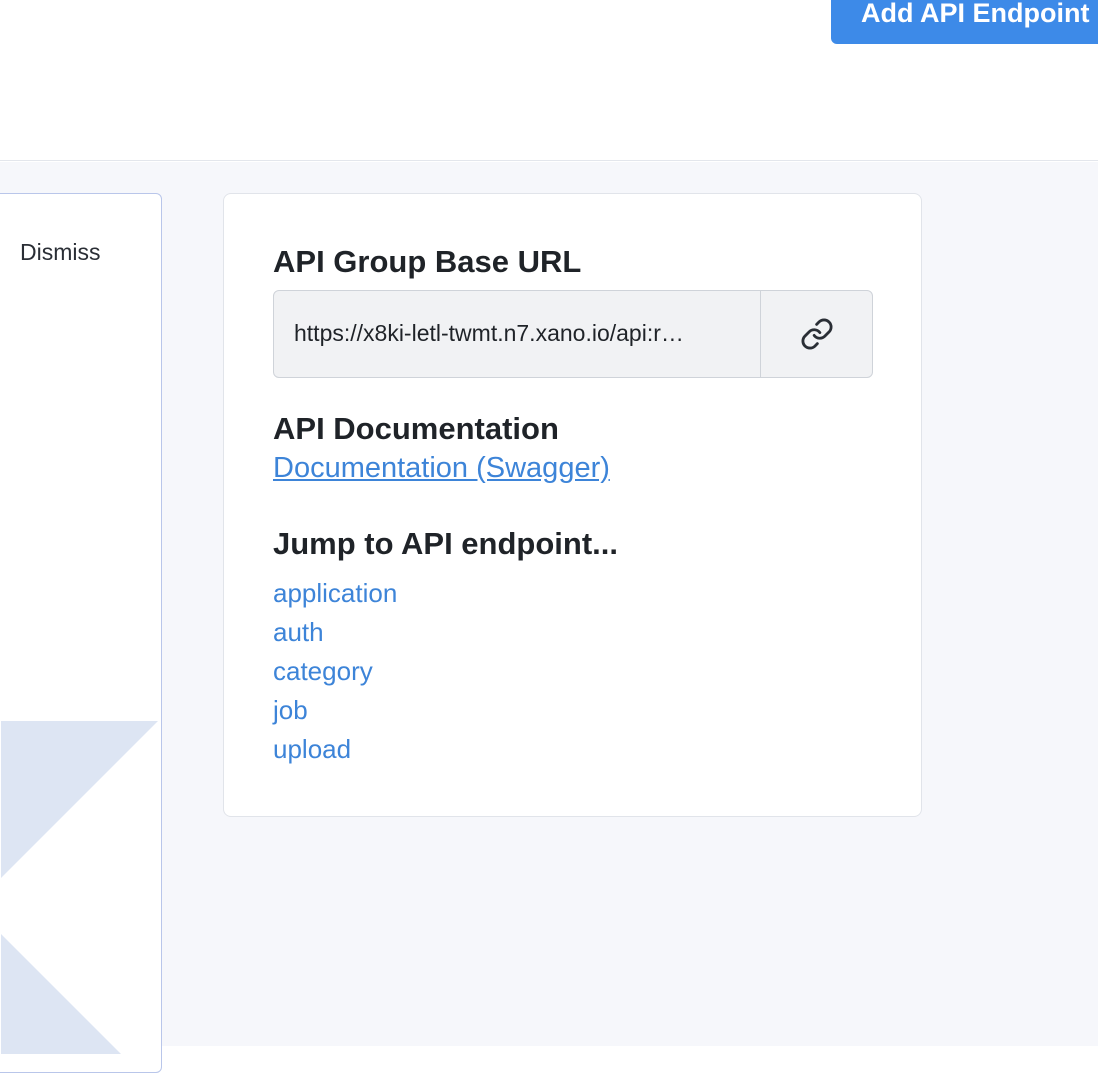 This screenshot has height=1073, width=1098. I want to click on dismiss-link: Dismiss, so click(60, 252).